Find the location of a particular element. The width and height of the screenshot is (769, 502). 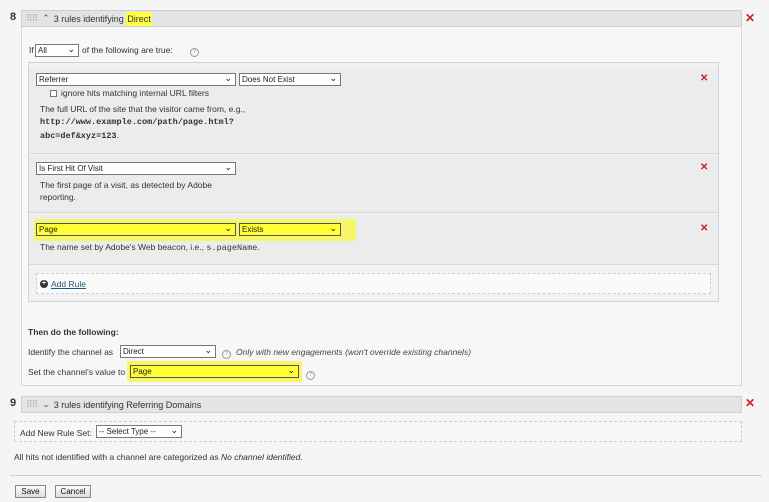

ruleset-title: 3 rules identifying Direct is located at coordinates (102, 18).